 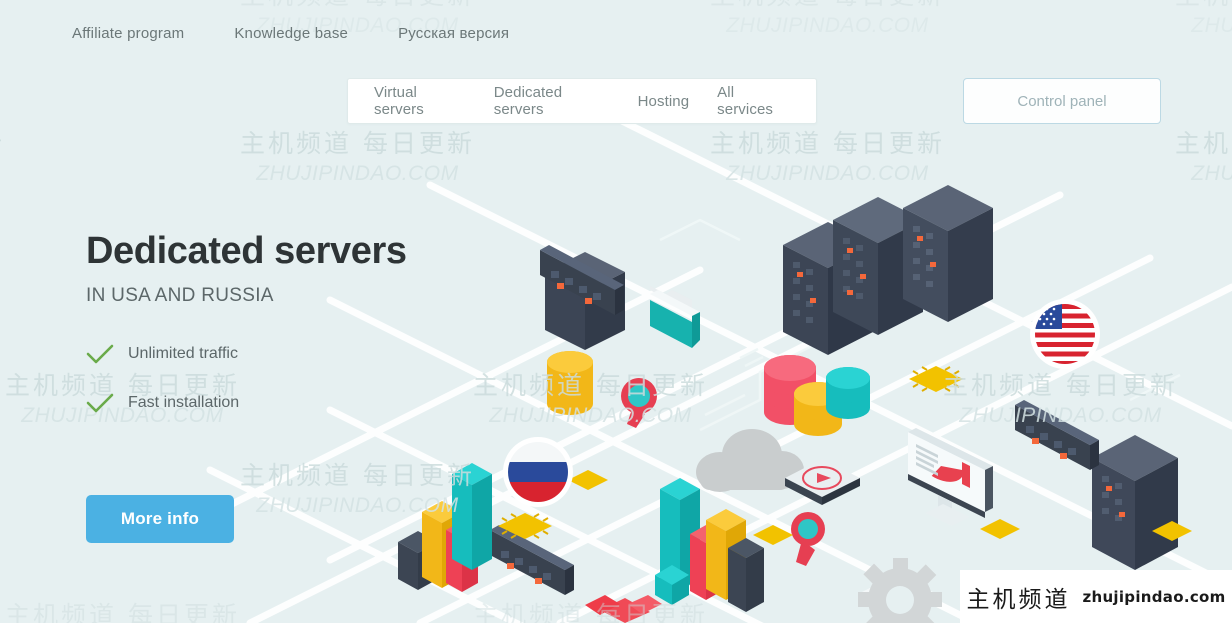 I want to click on bar-chart, so click(x=445, y=527).